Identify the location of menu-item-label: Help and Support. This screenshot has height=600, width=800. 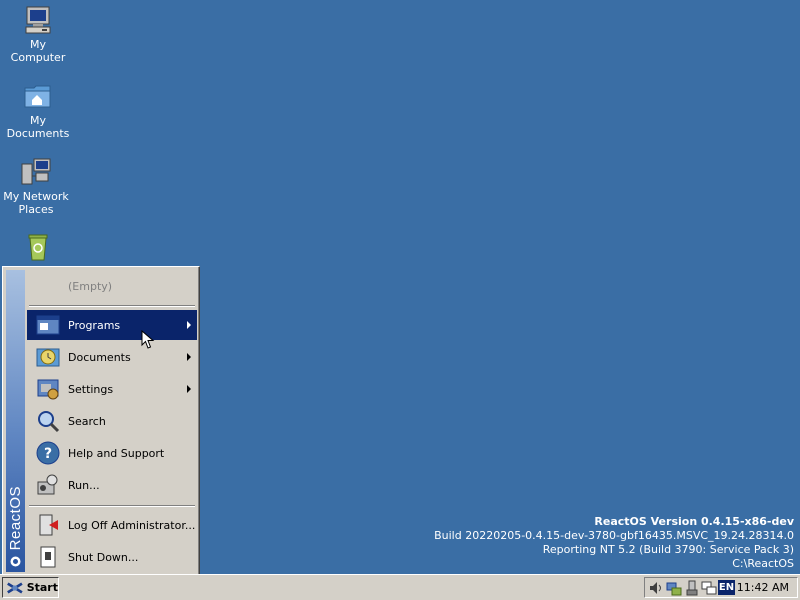
(116, 453).